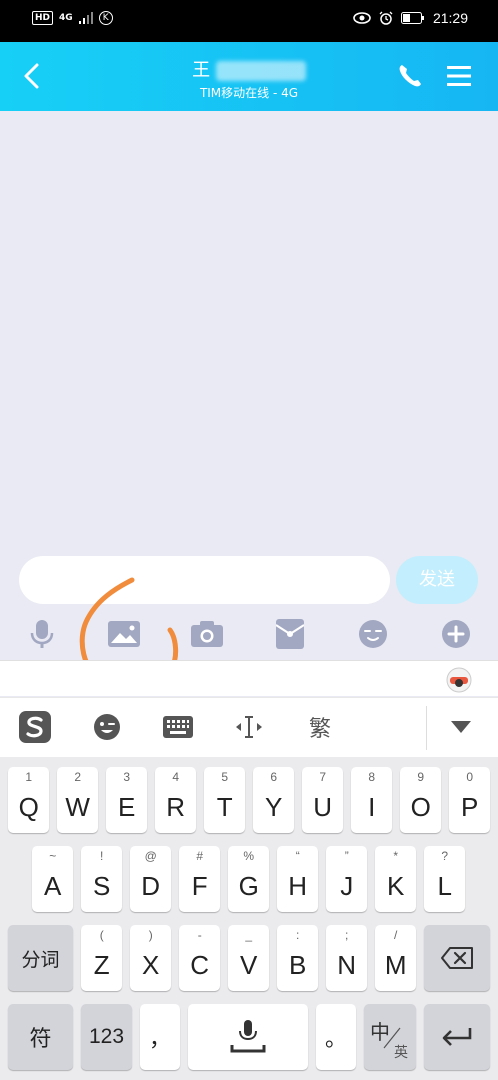  I want to click on key-h: “H, so click(298, 879).